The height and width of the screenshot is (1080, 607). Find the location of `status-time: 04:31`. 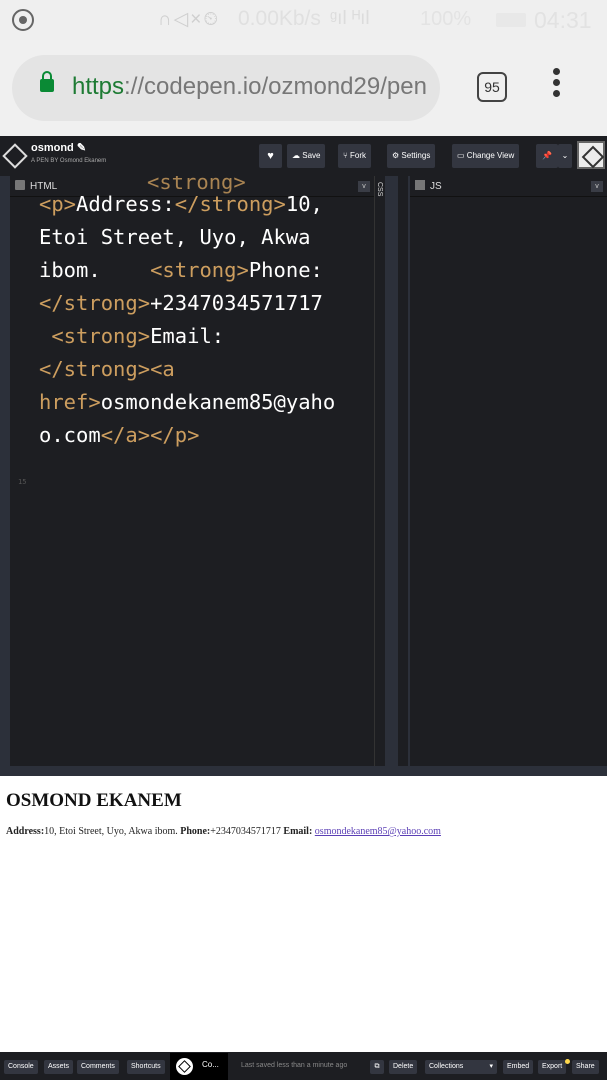

status-time: 04:31 is located at coordinates (563, 20).